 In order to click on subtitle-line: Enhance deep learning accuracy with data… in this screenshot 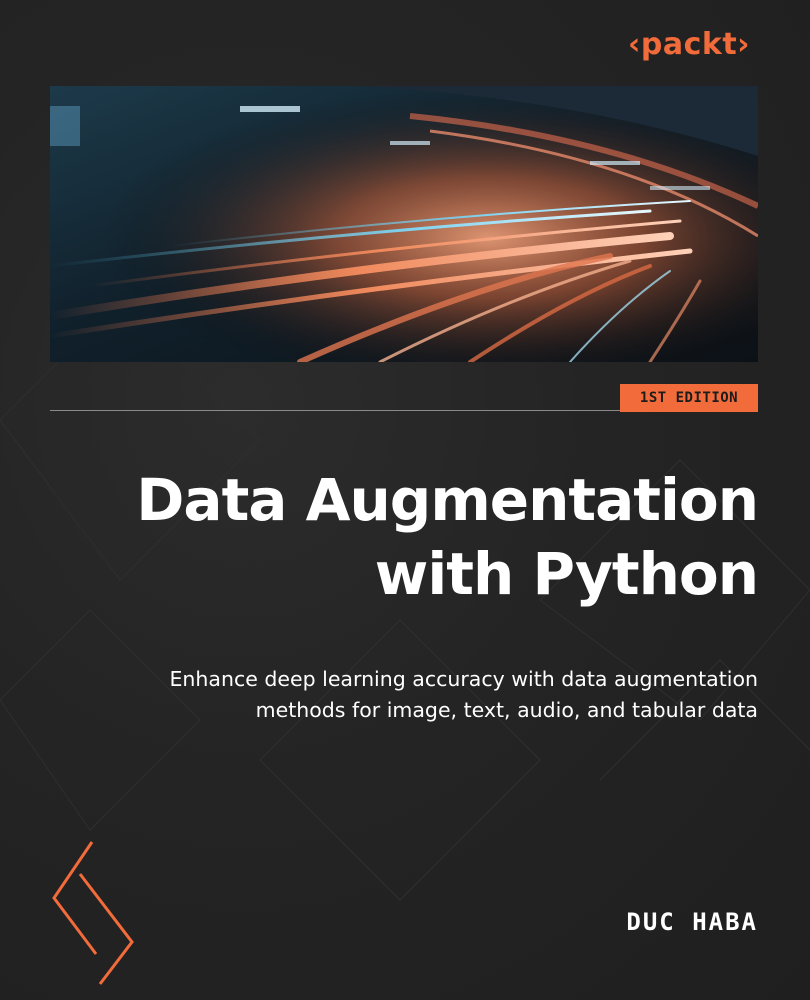, I will do `click(463, 679)`.